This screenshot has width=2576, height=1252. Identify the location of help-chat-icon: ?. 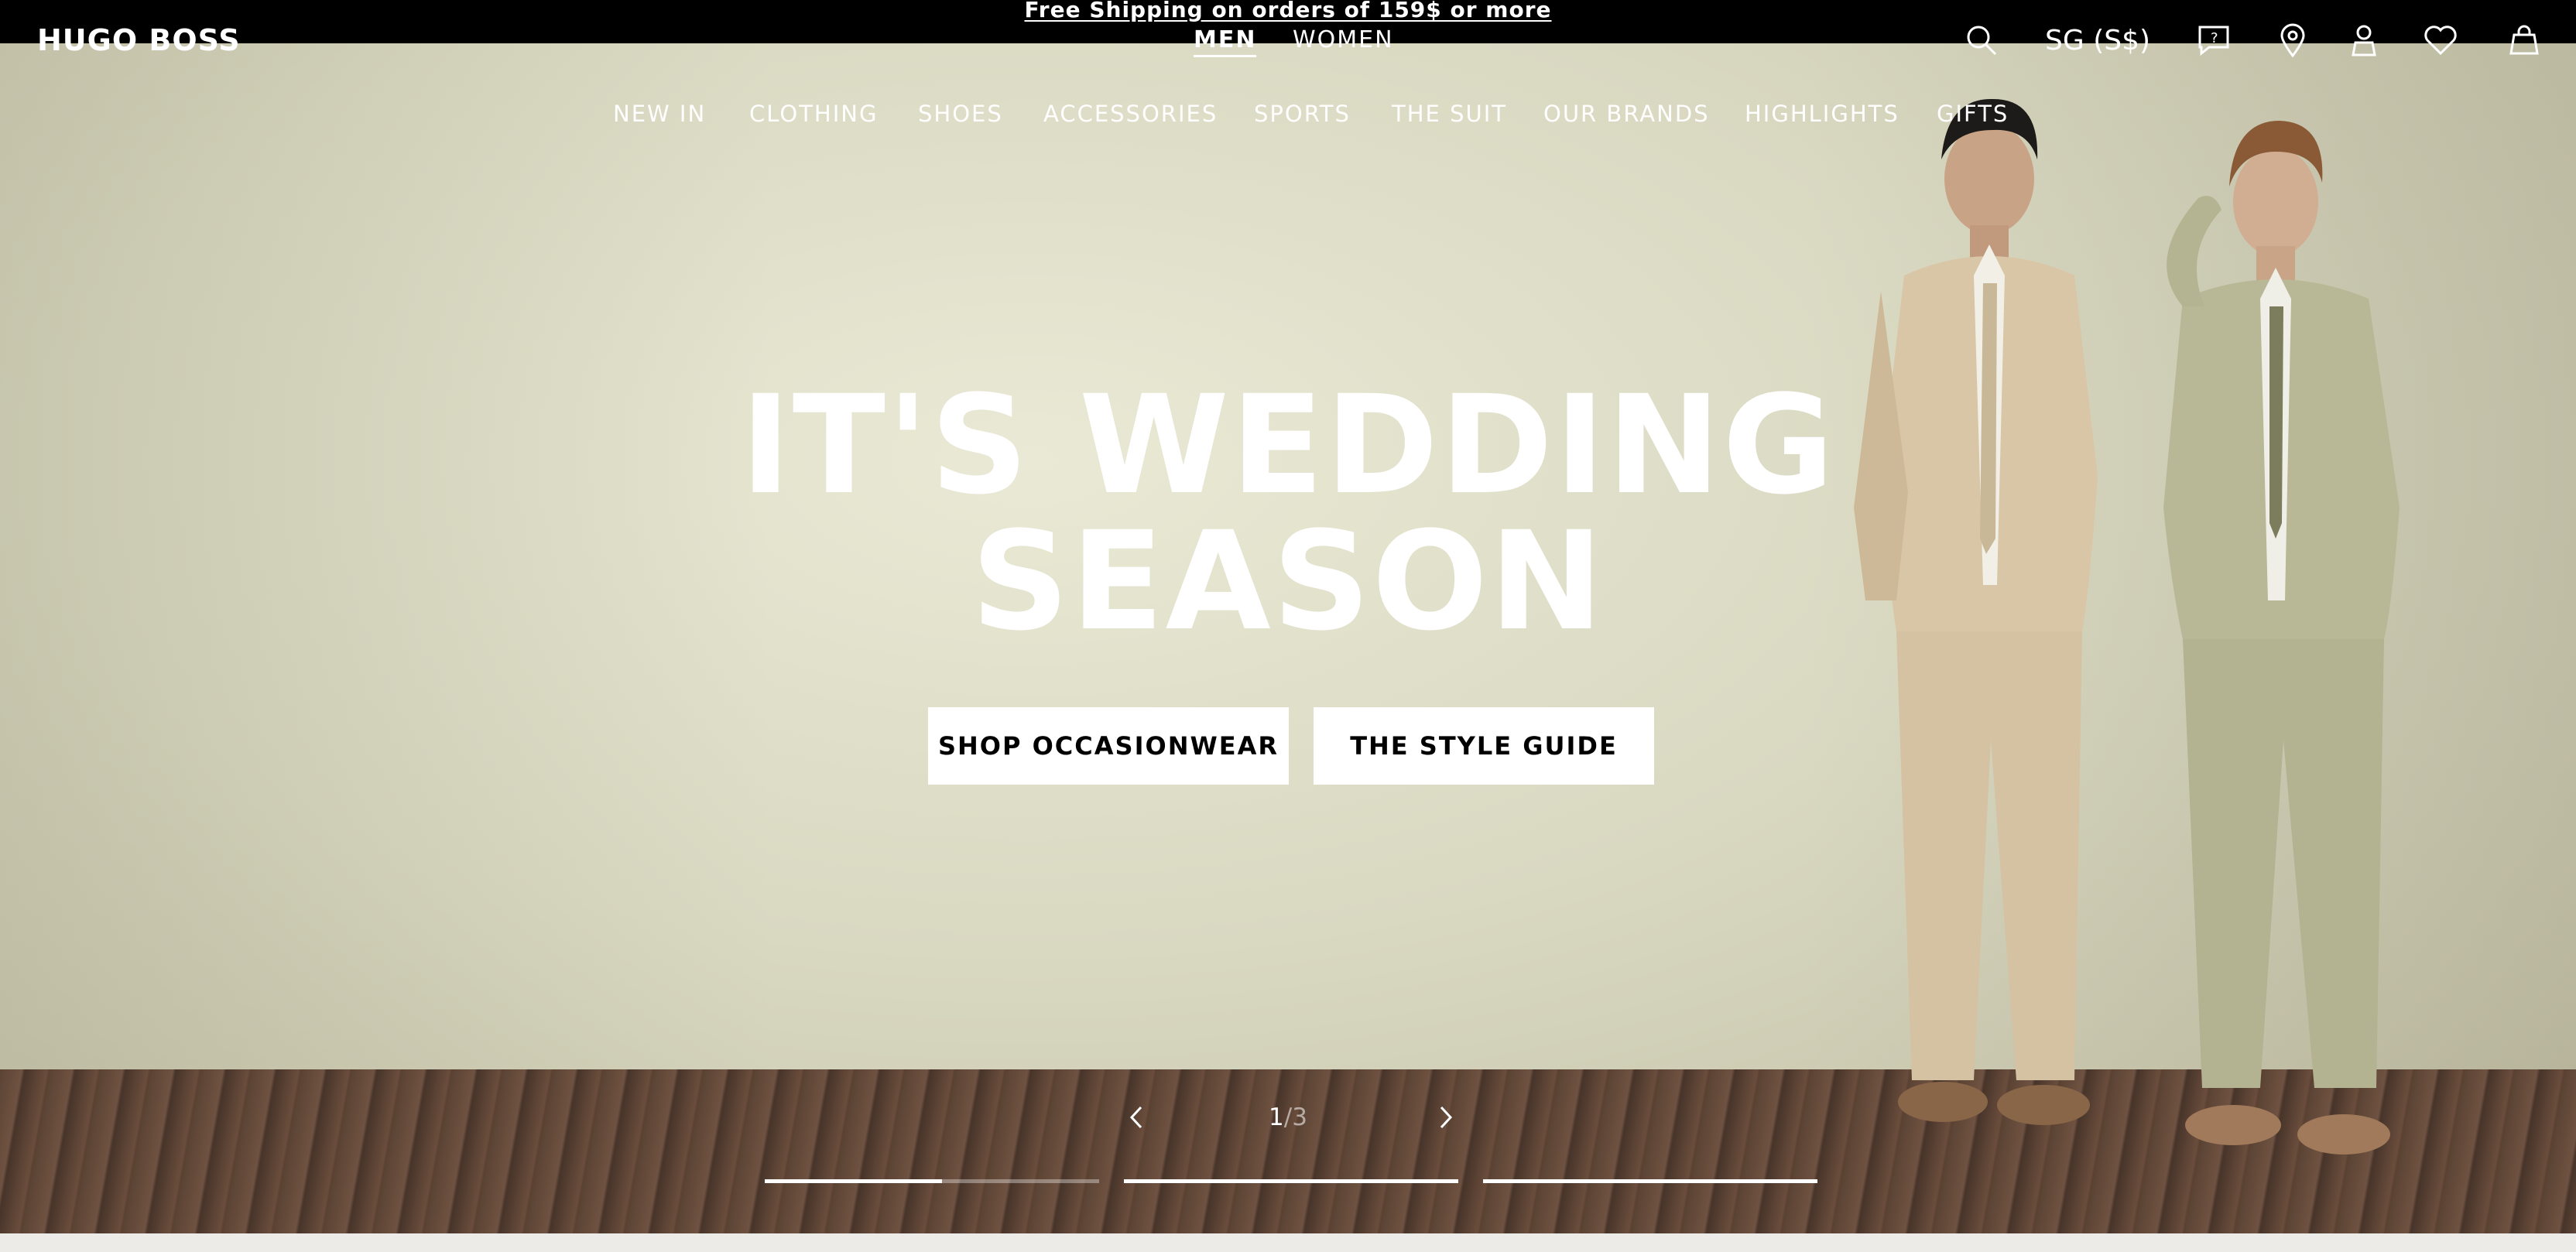
(2213, 40).